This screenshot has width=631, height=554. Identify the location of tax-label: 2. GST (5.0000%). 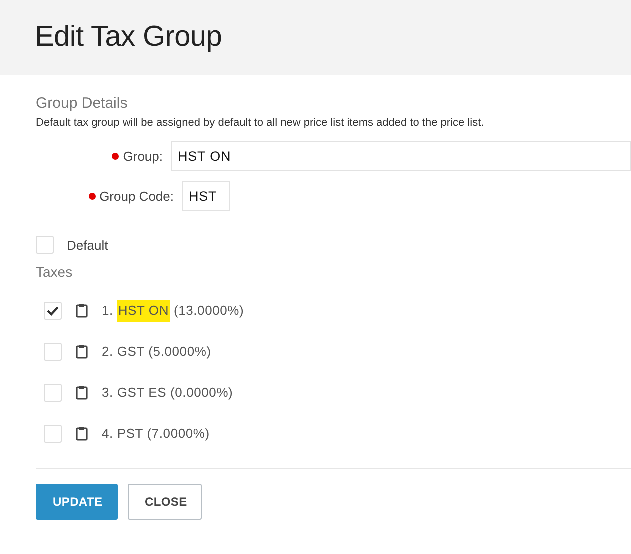
(157, 351).